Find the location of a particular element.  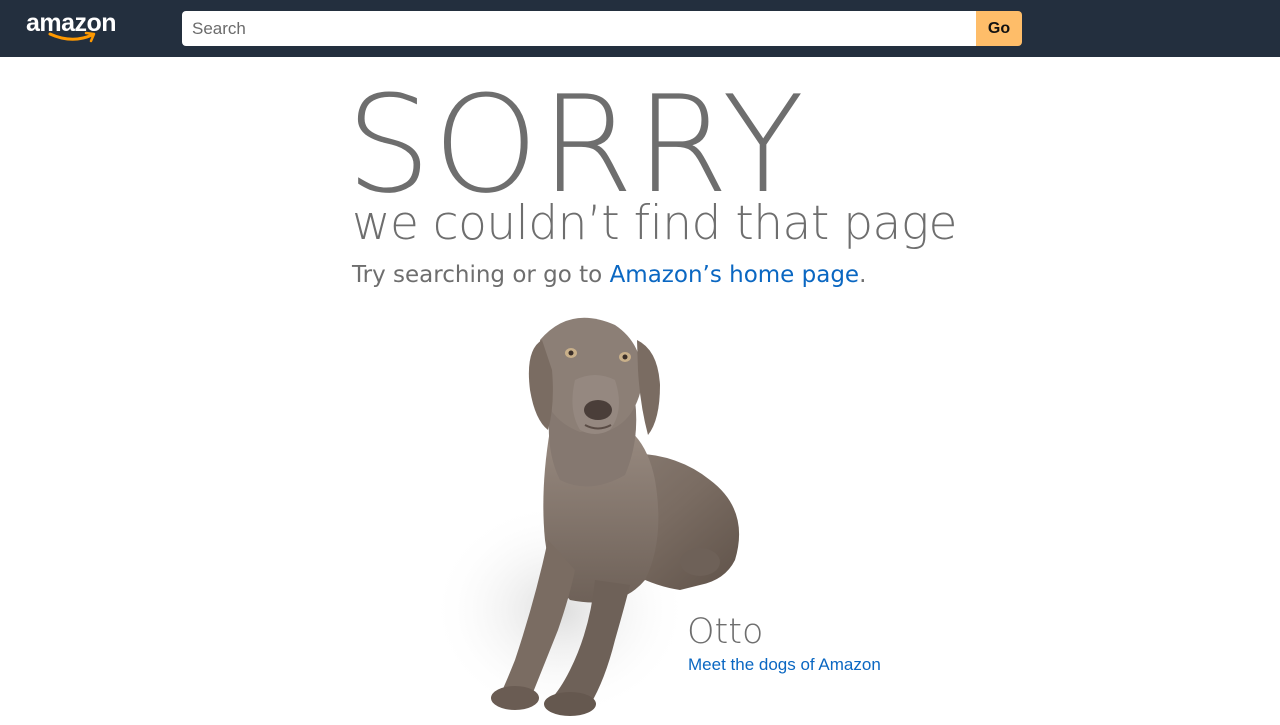

amazon-logo: amazon is located at coordinates (78, 28).